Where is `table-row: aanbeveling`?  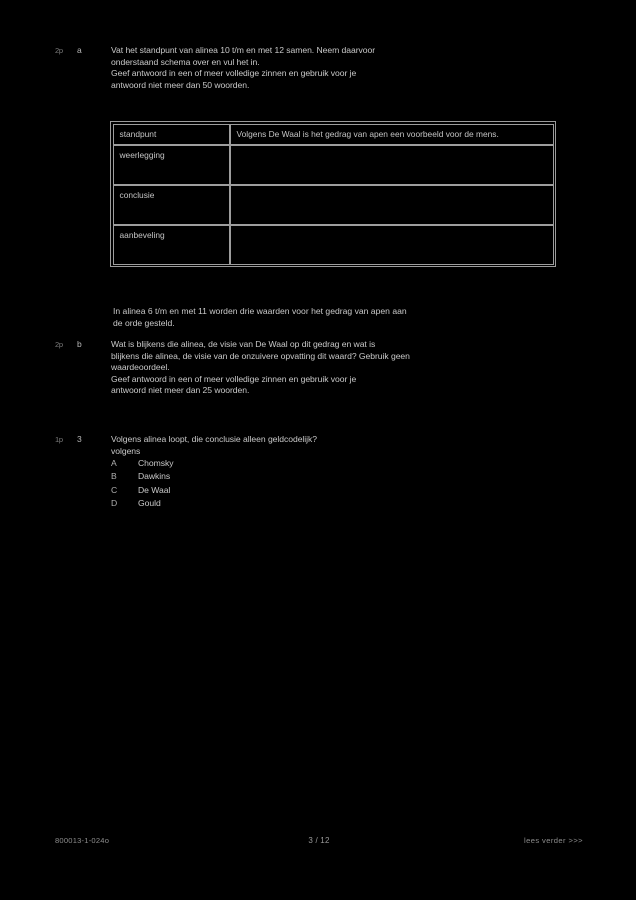 table-row: aanbeveling is located at coordinates (333, 244).